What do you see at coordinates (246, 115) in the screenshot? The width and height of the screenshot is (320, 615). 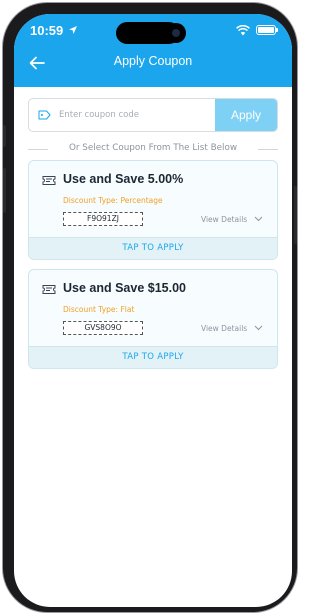 I see `apply-button: Apply` at bounding box center [246, 115].